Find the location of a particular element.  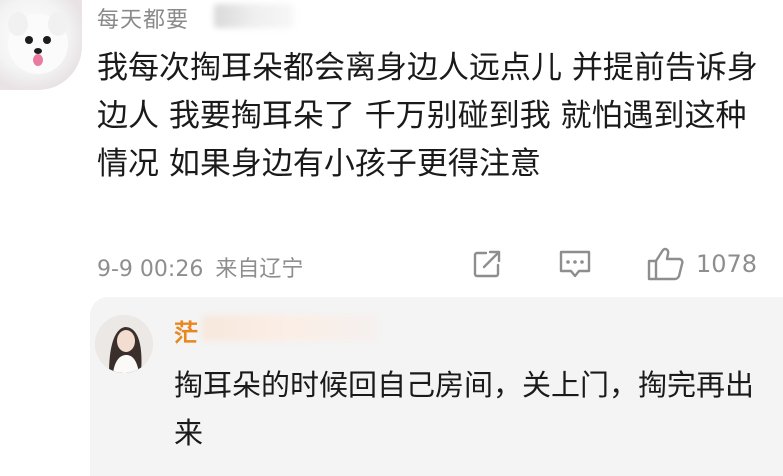

avatar is located at coordinates (41, 45).